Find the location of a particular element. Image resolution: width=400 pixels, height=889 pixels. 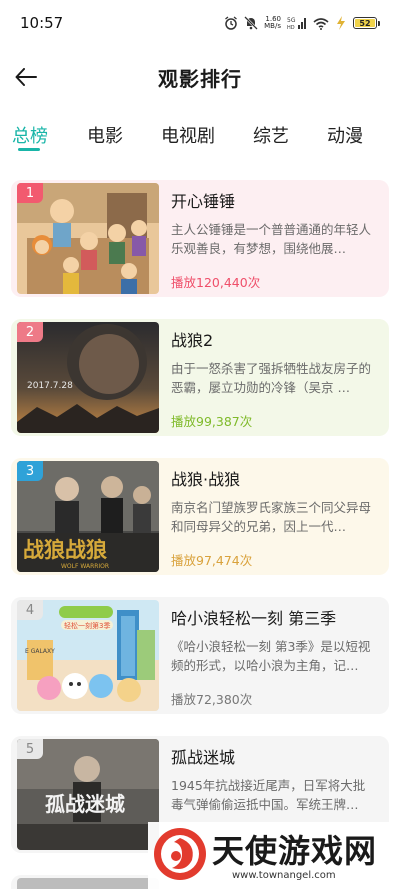

poster-title: 孤战迷城 is located at coordinates (85, 804).